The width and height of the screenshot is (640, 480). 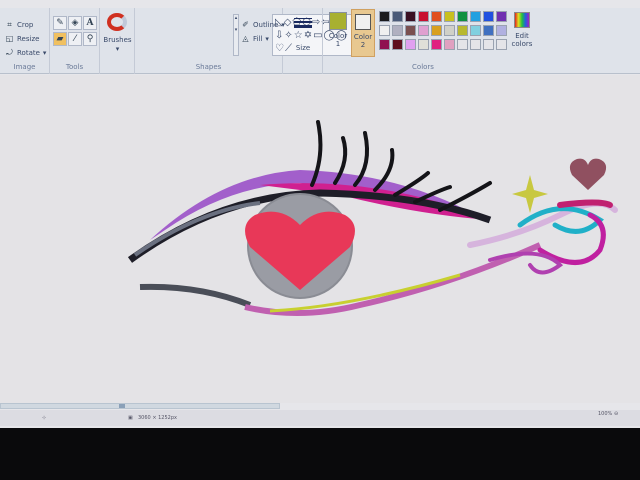 I want to click on brushes-button: Brushes ▾, so click(x=117, y=41).